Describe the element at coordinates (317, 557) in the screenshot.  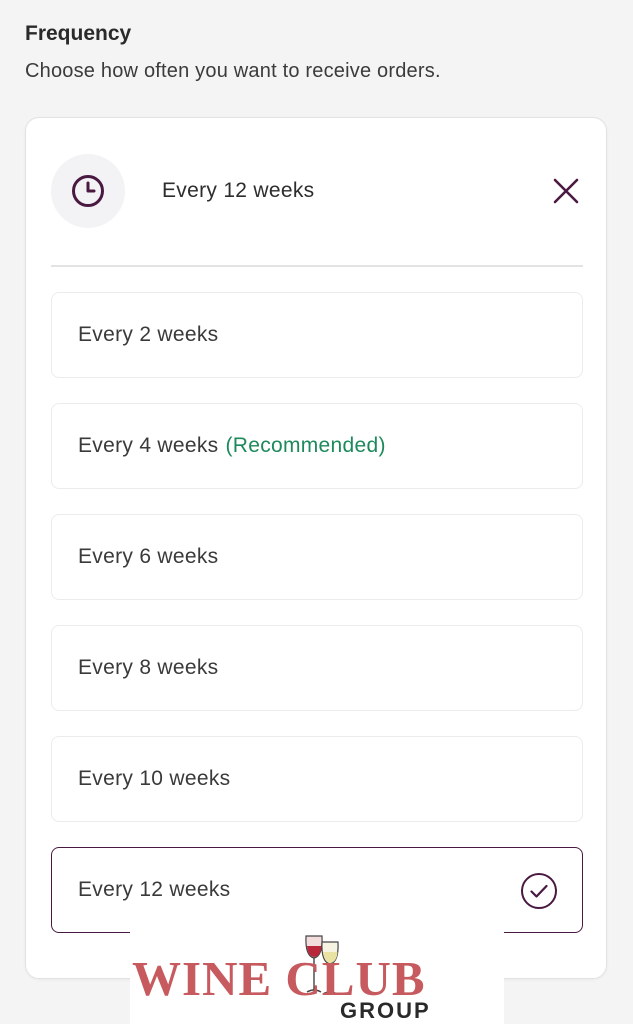
I see `option-every-6-weeks: Every 6 weeks` at that location.